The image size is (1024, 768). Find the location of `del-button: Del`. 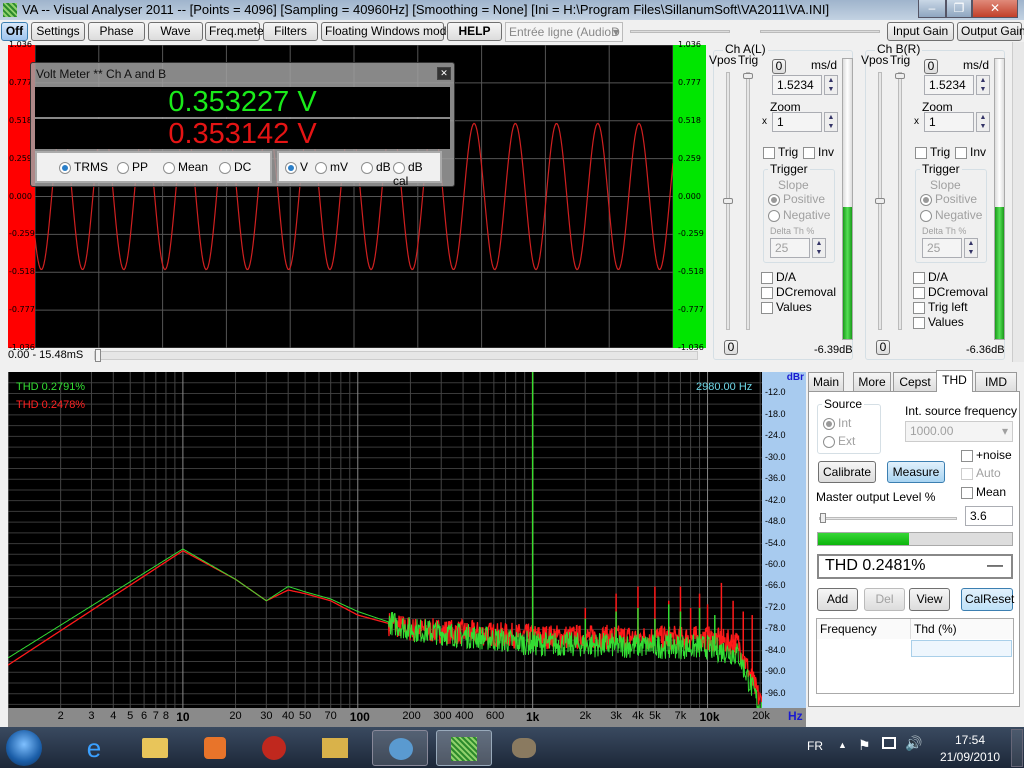

del-button: Del is located at coordinates (884, 599).